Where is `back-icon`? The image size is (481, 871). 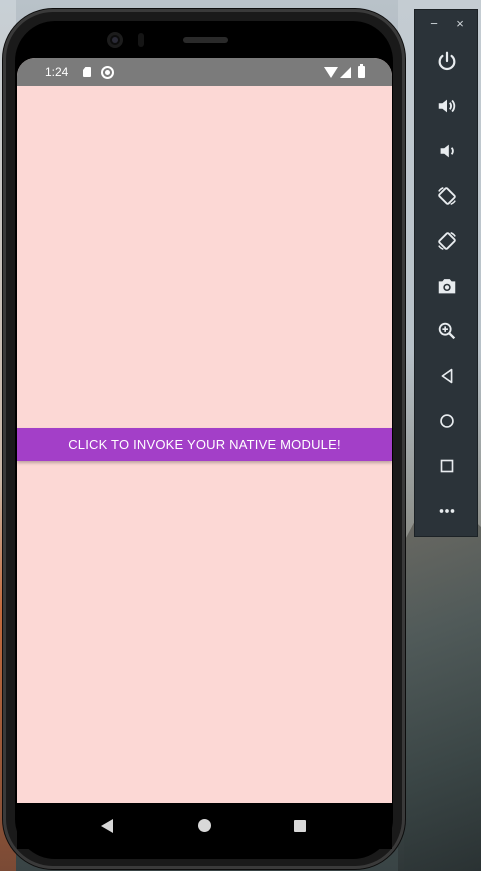
back-icon is located at coordinates (447, 376).